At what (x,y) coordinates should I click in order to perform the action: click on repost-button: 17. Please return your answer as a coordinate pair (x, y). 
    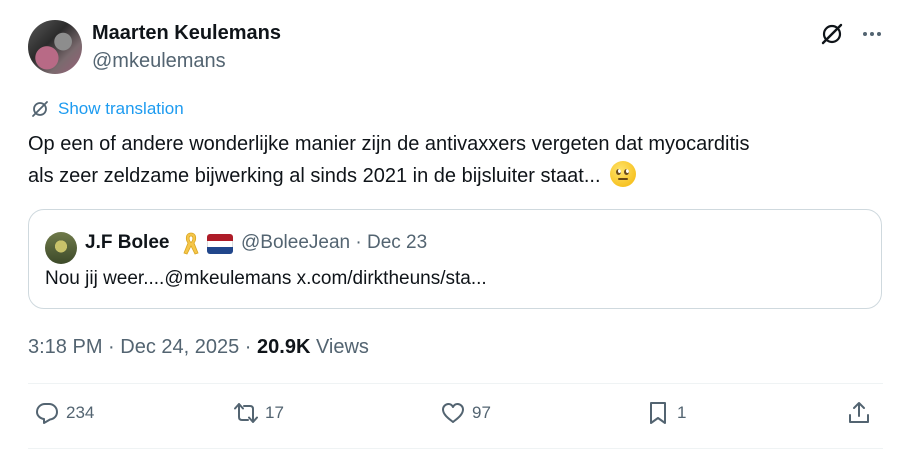
    Looking at the image, I should click on (258, 413).